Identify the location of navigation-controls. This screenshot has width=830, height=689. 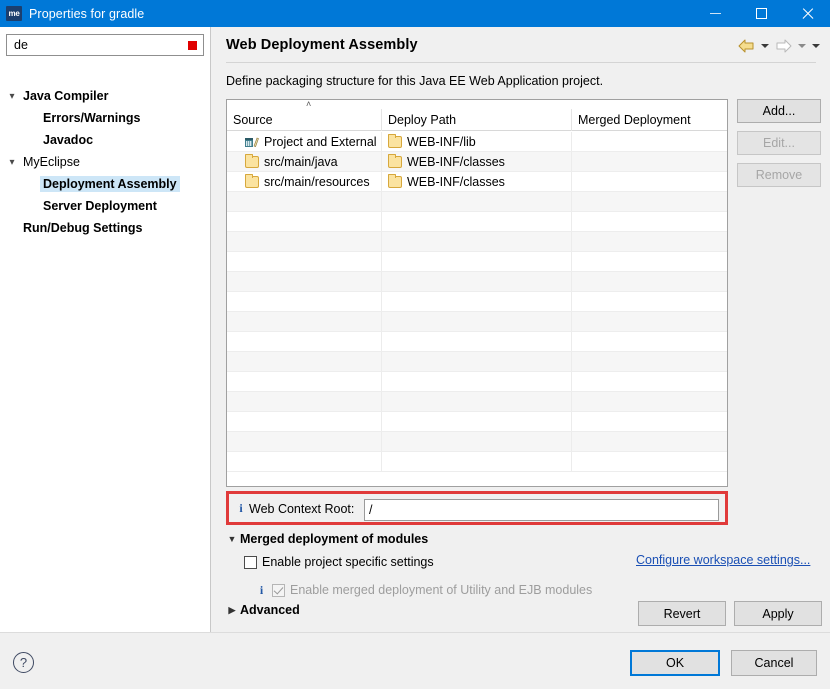
(778, 46).